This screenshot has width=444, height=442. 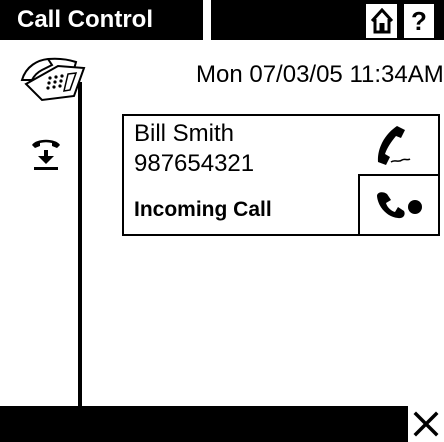 I want to click on close-button, so click(x=426, y=424).